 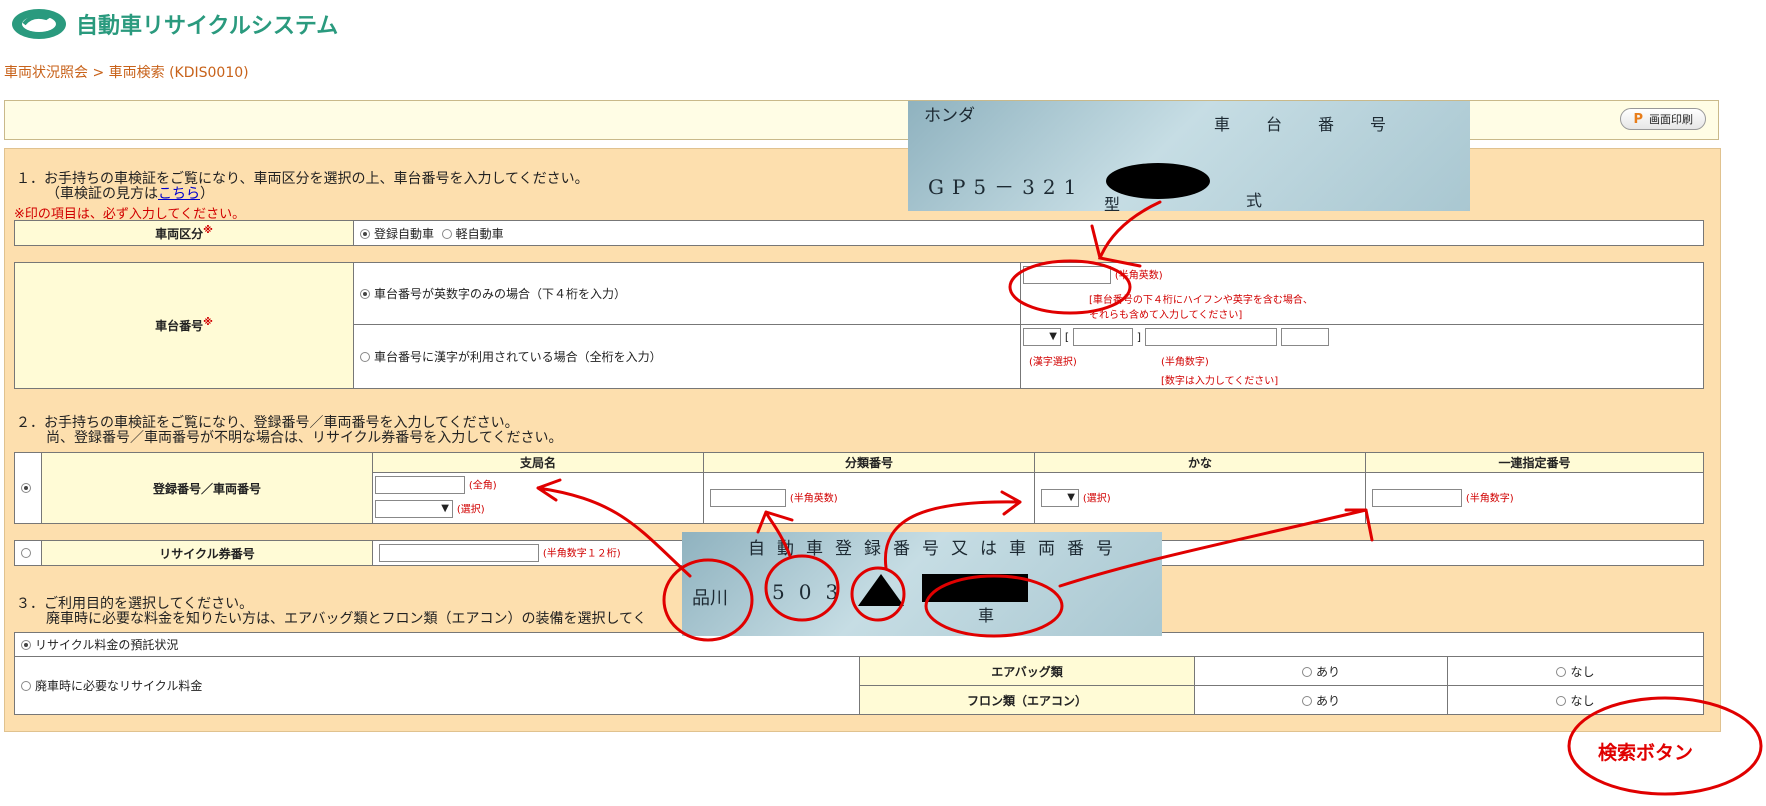 I want to click on circle-chassis-input, so click(x=1070, y=287).